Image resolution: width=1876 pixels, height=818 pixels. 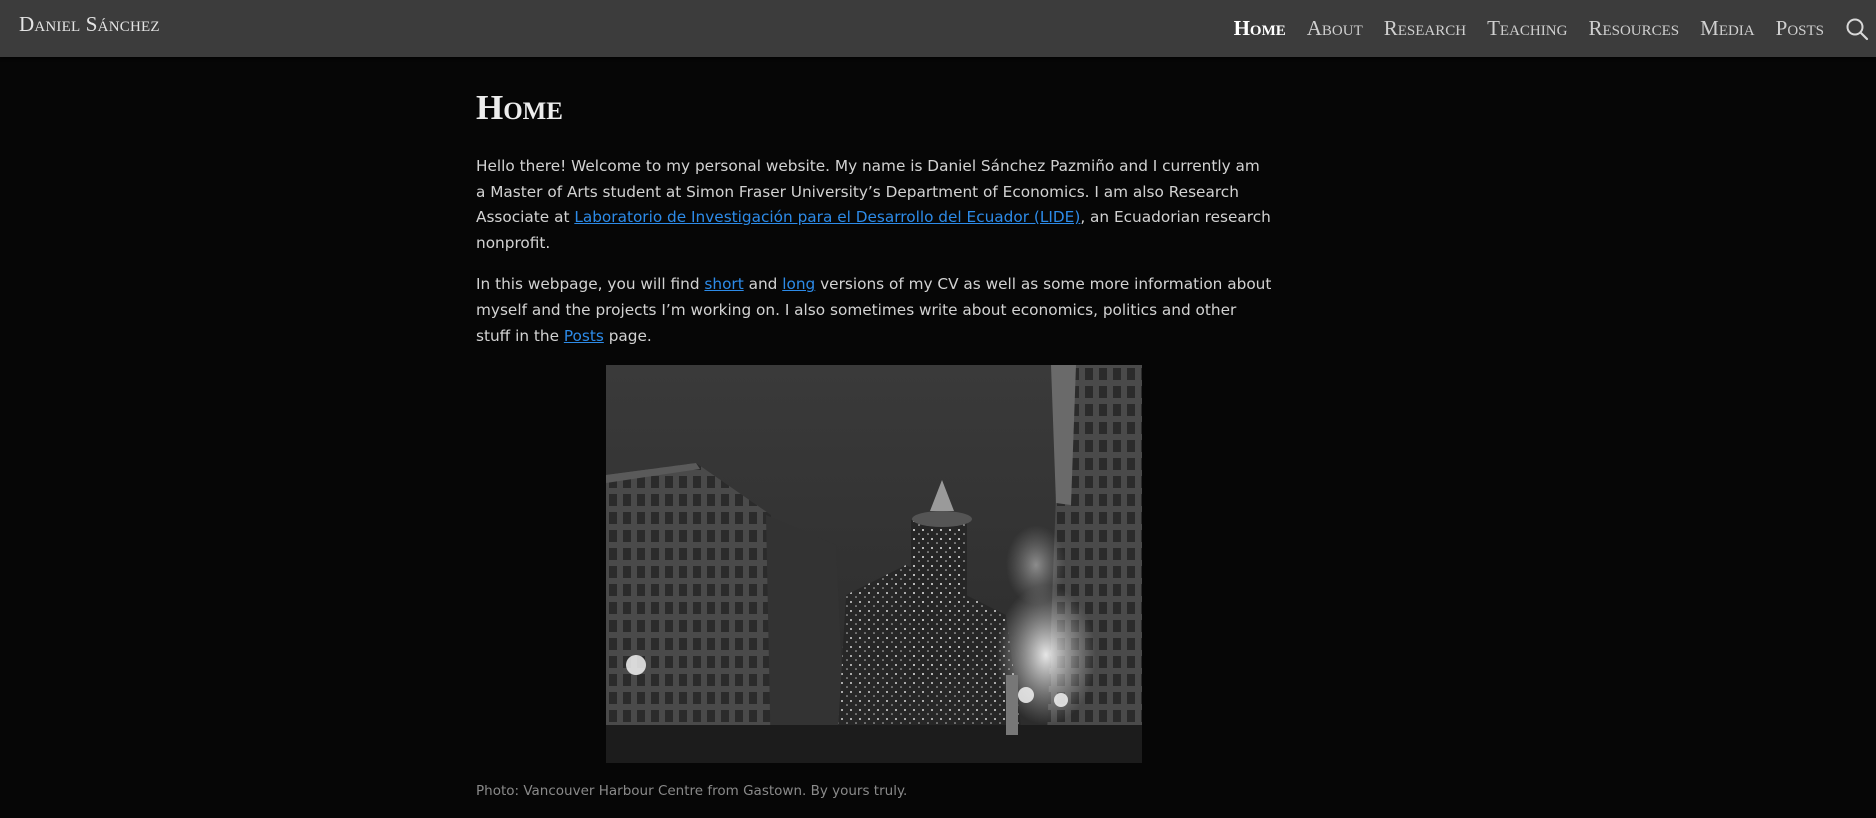 What do you see at coordinates (627, 335) in the screenshot?
I see `cv-text-4: page.` at bounding box center [627, 335].